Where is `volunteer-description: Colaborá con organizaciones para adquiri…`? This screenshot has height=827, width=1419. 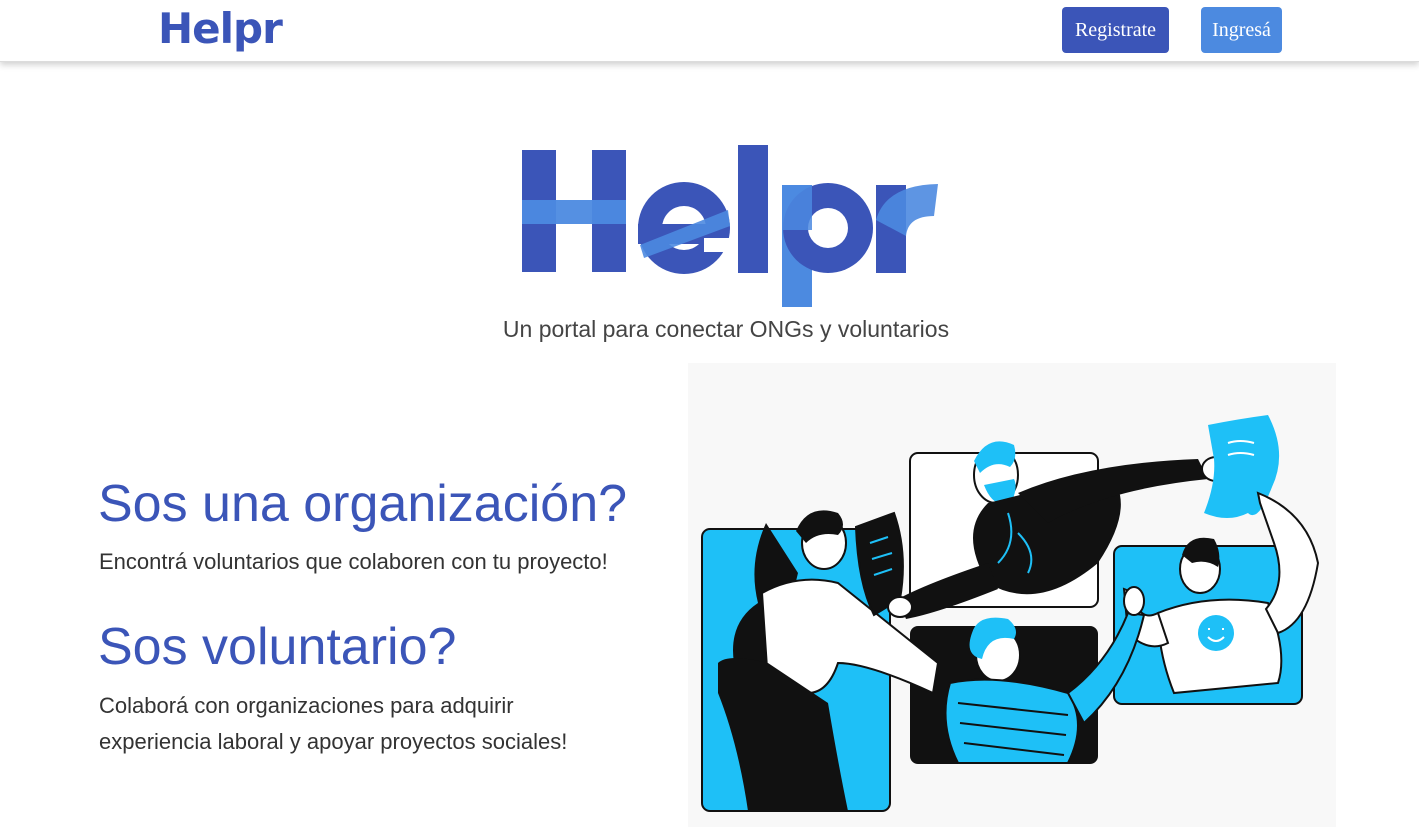 volunteer-description: Colaborá con organizaciones para adquiri… is located at coordinates (333, 723).